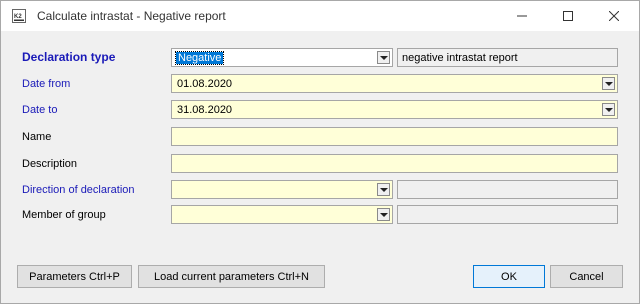 The image size is (640, 304). Describe the element at coordinates (69, 57) in the screenshot. I see `declaration-type-label: Declaration type` at that location.